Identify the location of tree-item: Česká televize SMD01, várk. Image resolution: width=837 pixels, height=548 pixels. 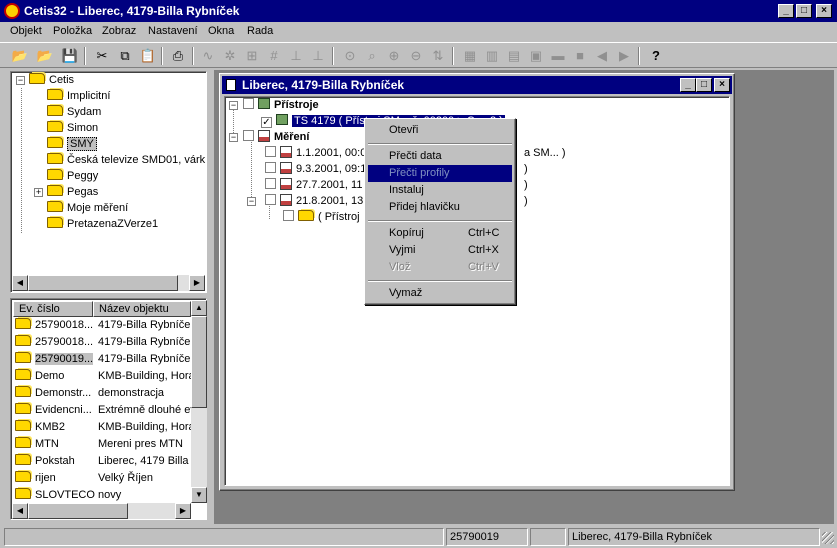
(126, 160).